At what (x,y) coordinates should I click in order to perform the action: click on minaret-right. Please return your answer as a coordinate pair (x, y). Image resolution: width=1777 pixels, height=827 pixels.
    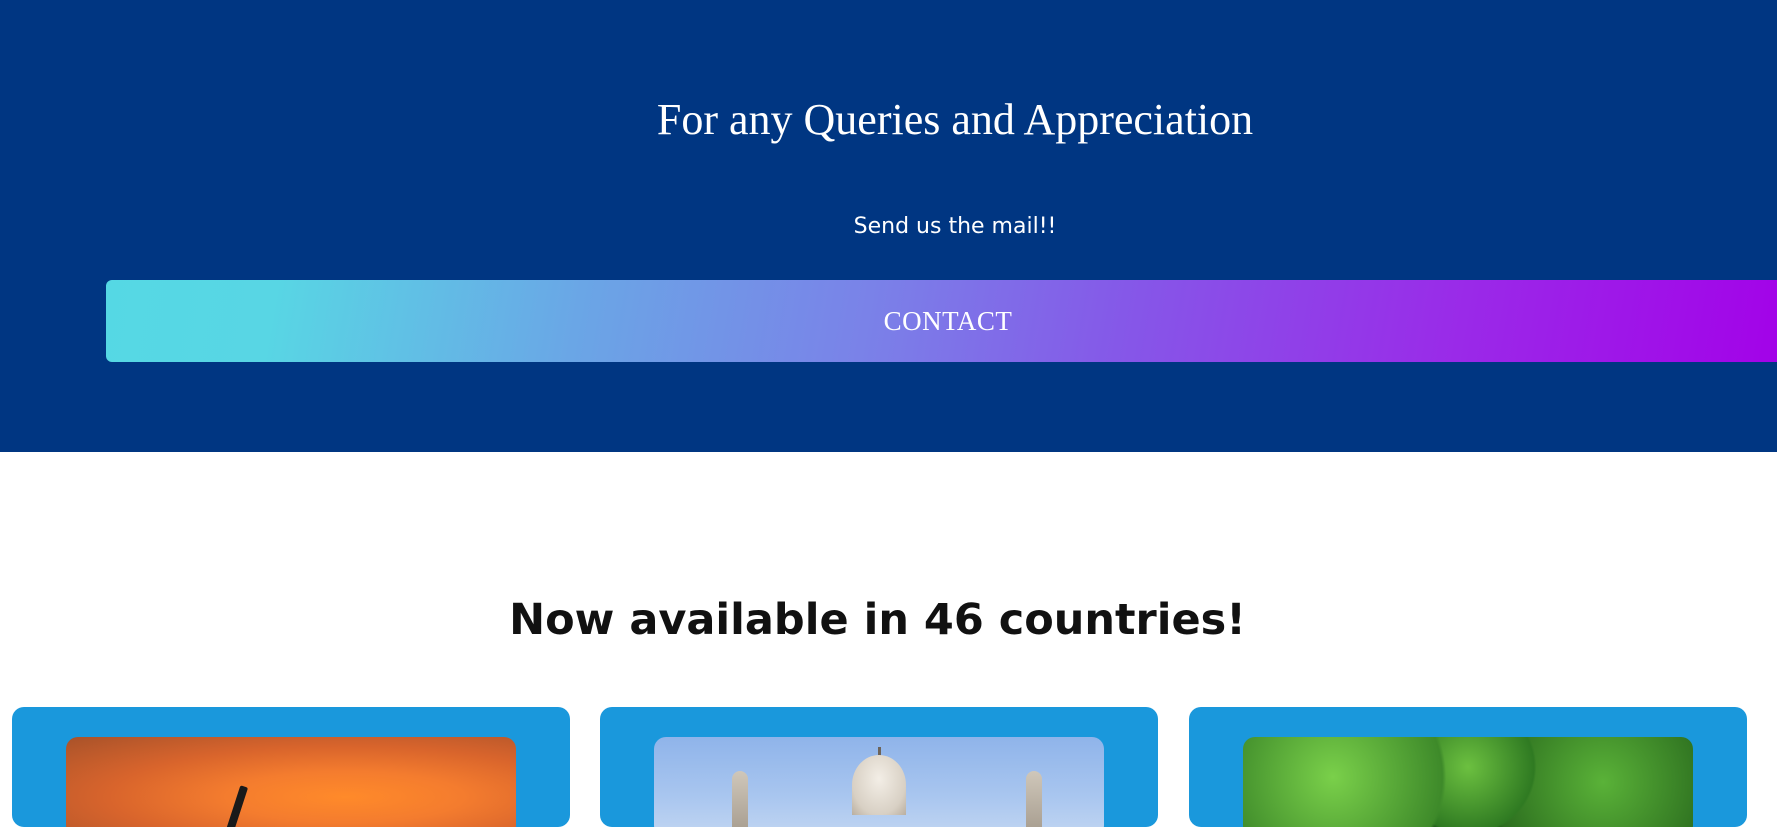
    Looking at the image, I should click on (1034, 799).